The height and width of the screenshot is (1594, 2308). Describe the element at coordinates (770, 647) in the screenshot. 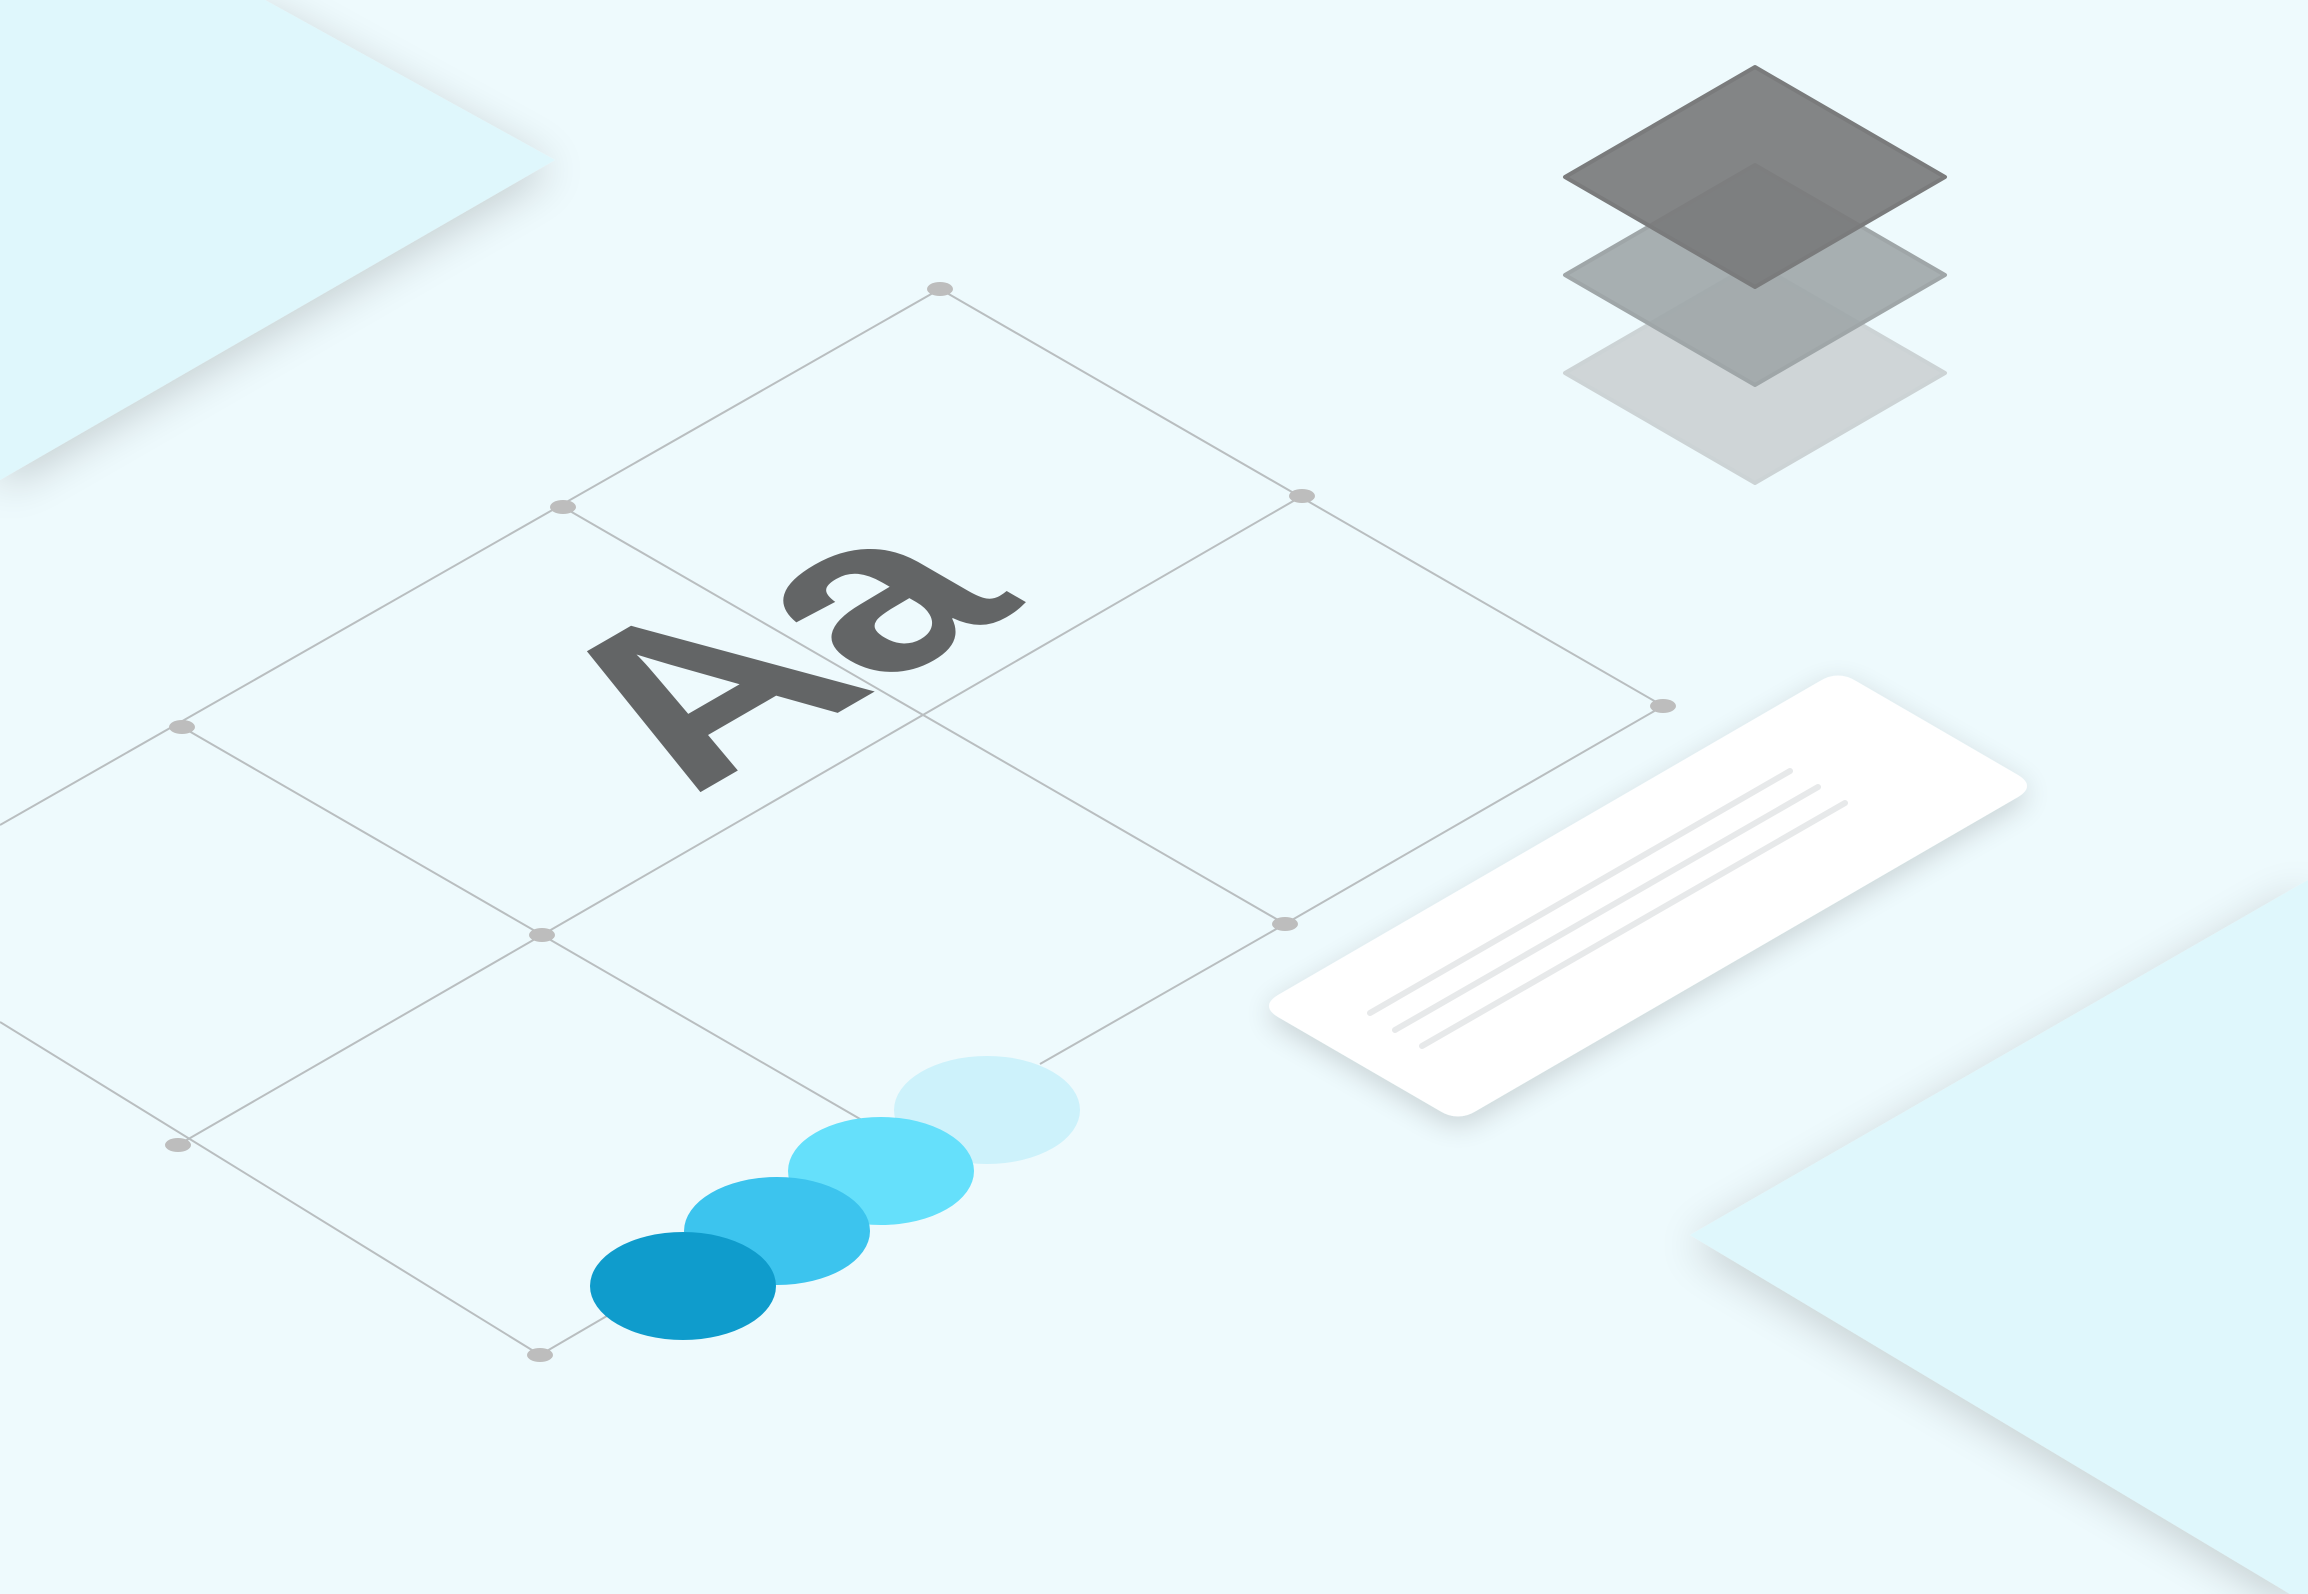

I see `typography-glyph: Aa` at that location.